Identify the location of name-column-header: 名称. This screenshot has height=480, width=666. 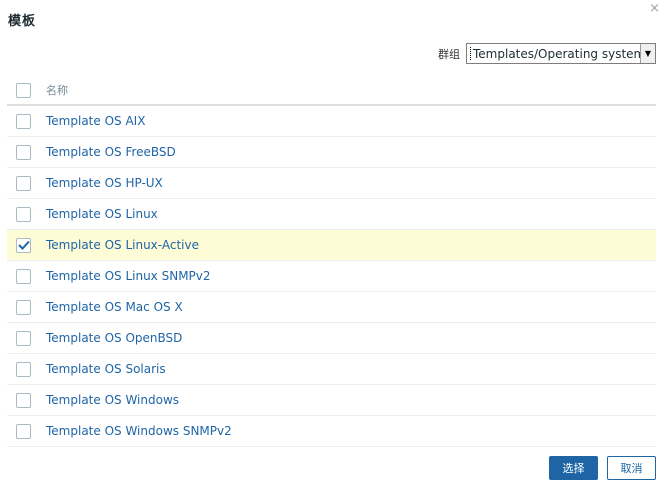
(57, 90).